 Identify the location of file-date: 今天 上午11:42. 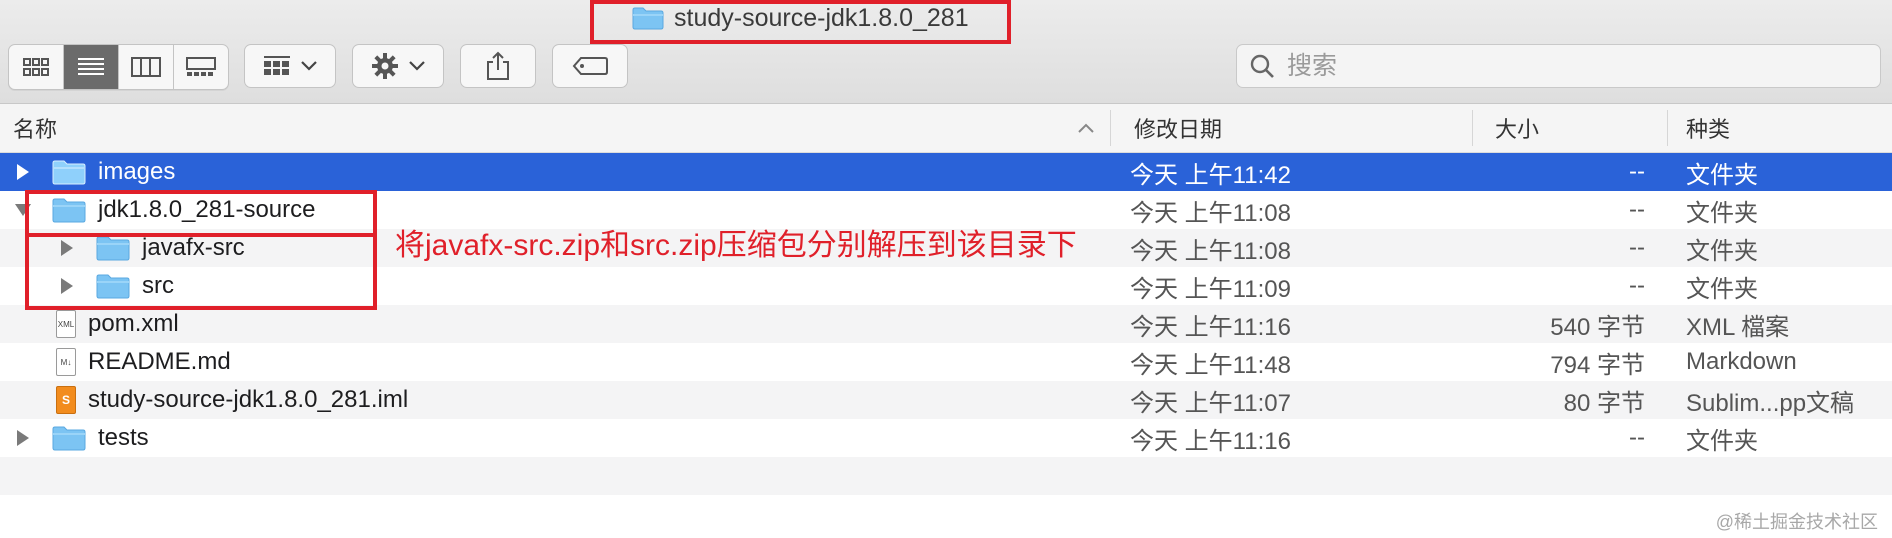
(1210, 175).